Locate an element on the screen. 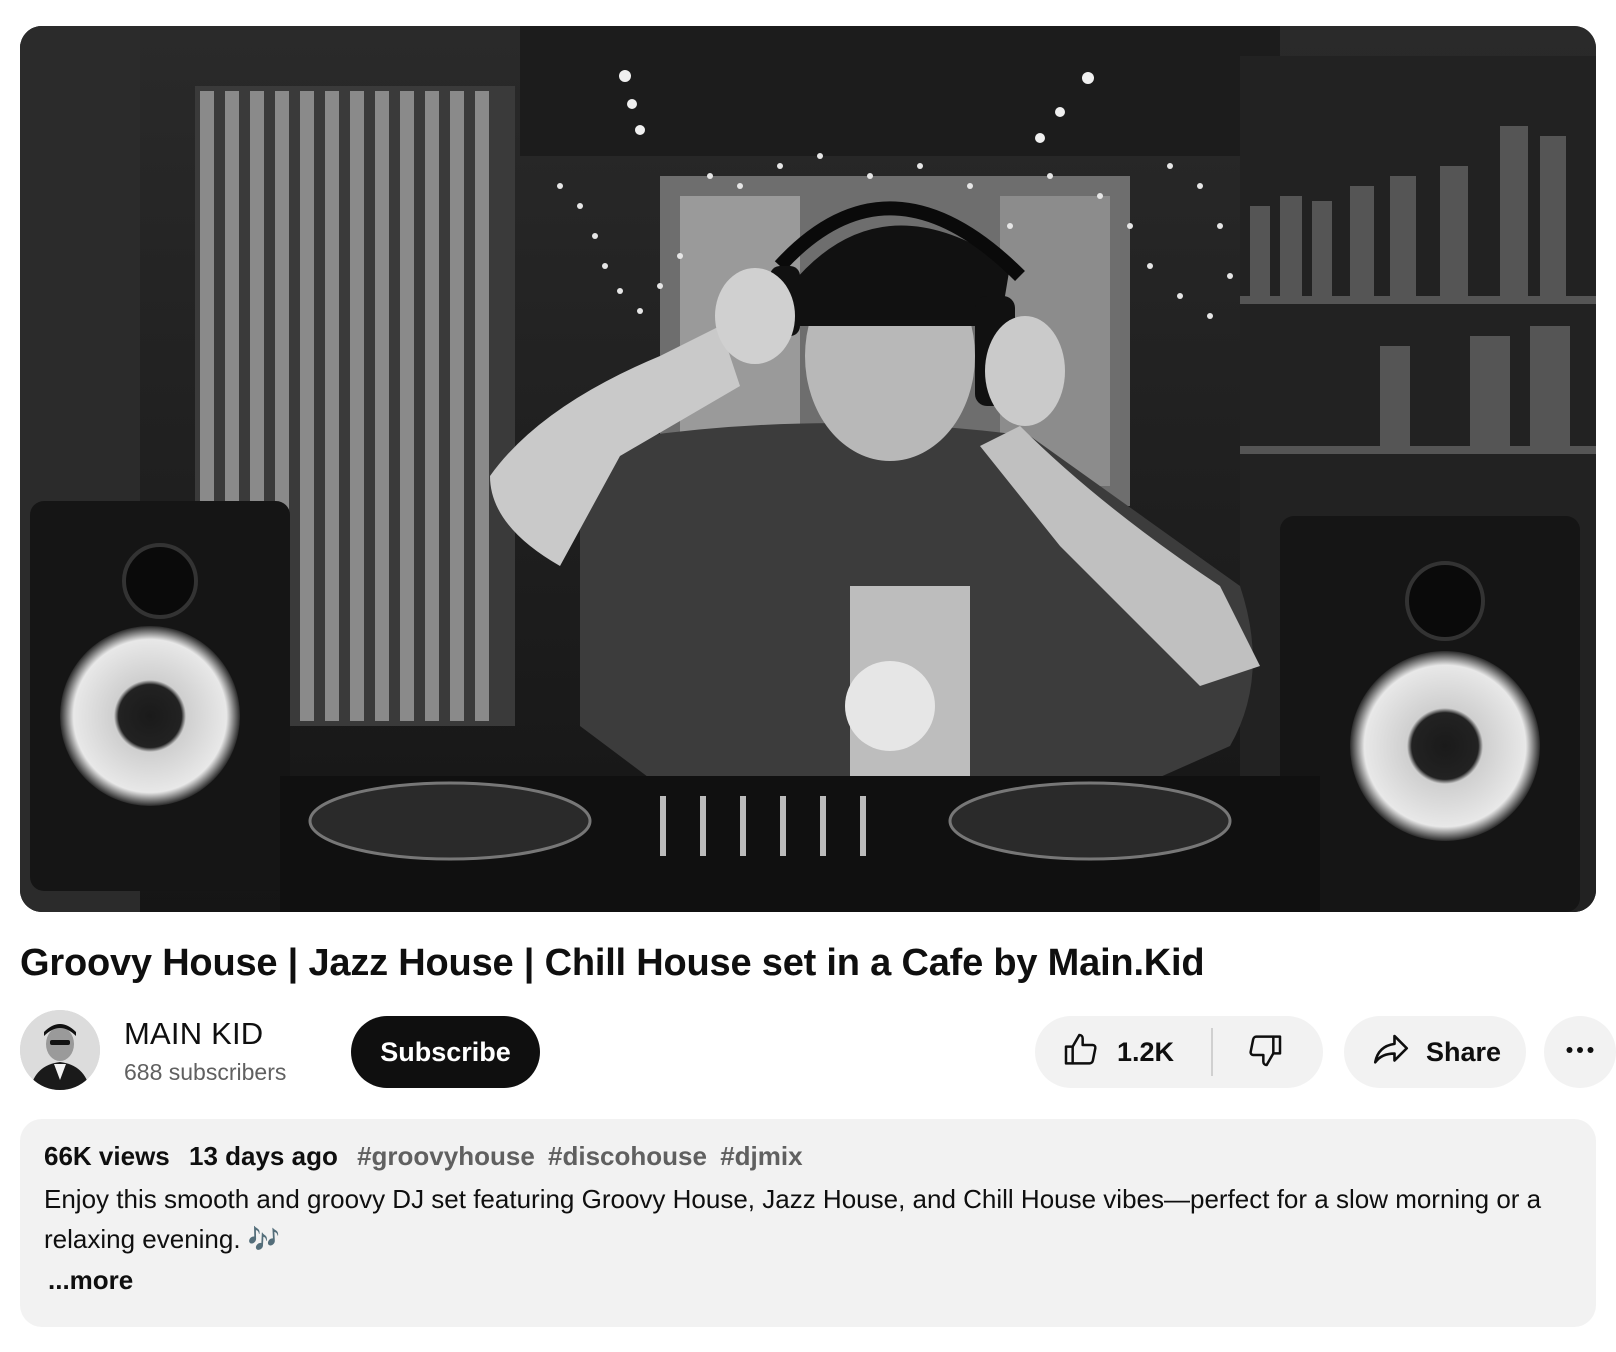 The image size is (1616, 1352). share-label: Share is located at coordinates (1464, 1051).